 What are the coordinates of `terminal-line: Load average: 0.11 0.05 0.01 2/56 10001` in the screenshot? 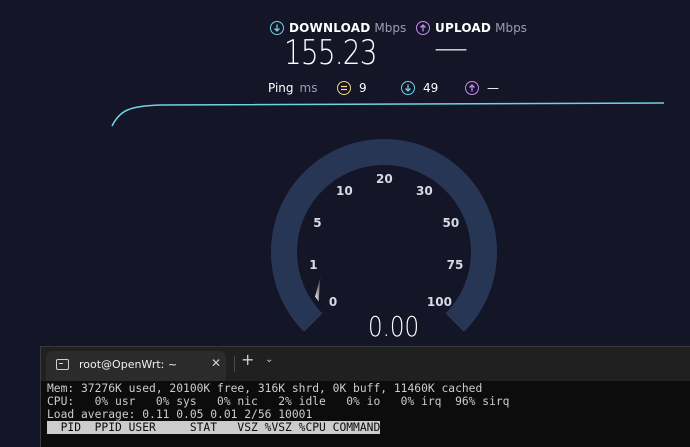 It's located at (180, 414).